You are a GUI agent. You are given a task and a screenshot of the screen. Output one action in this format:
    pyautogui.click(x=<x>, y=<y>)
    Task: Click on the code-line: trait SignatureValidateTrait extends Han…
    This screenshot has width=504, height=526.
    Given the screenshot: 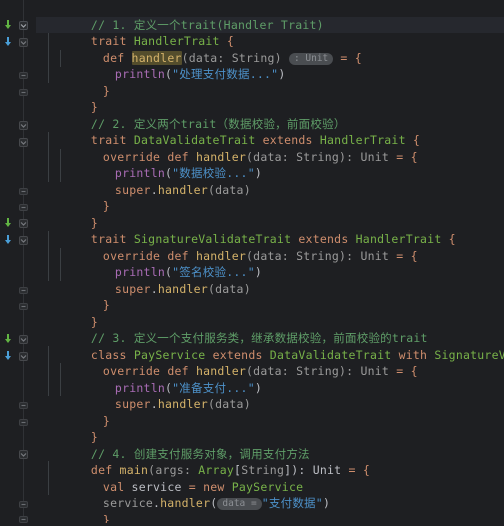 What is the action you would take?
    pyautogui.click(x=252, y=230)
    